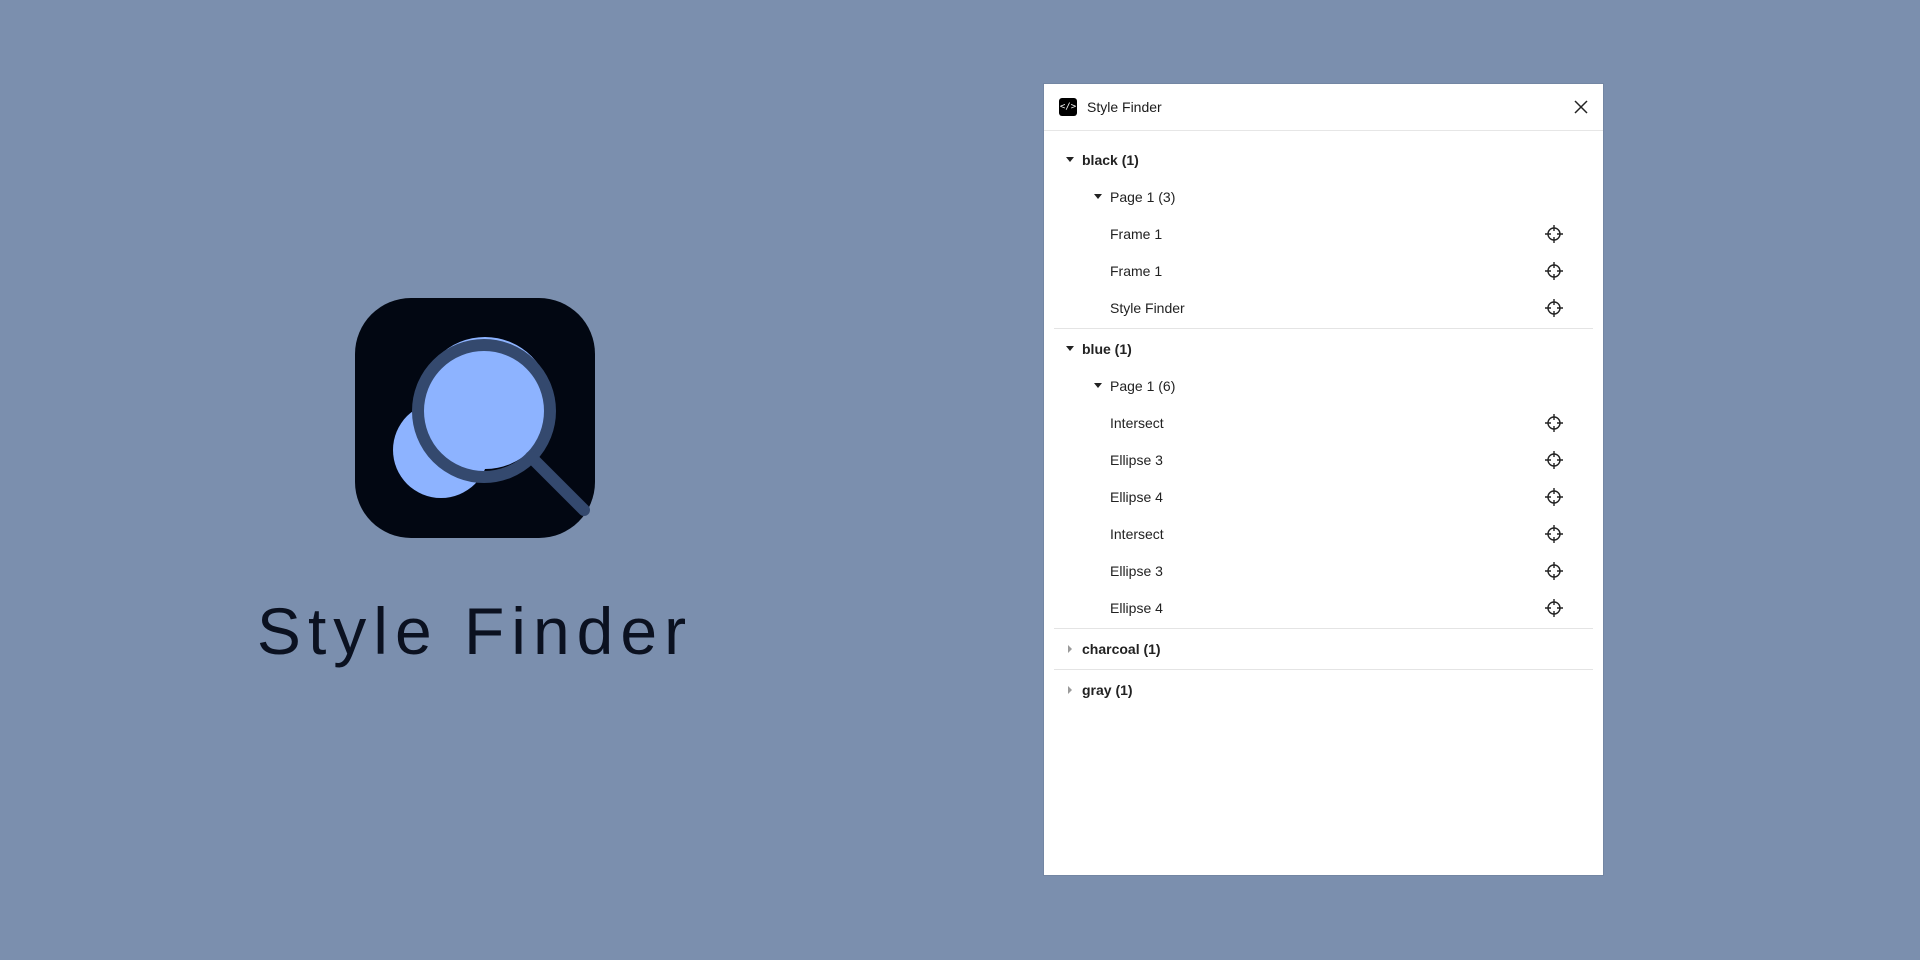 This screenshot has width=1920, height=960. I want to click on layer-label: Style Finder, so click(1147, 307).